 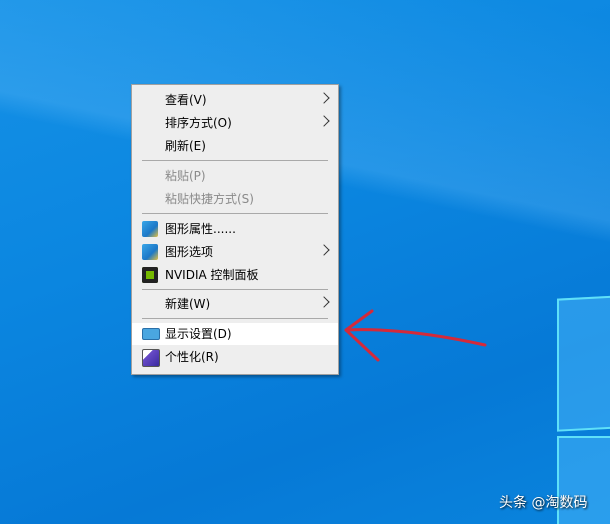 What do you see at coordinates (543, 503) in the screenshot?
I see `watermark: 头条 @淘数码` at bounding box center [543, 503].